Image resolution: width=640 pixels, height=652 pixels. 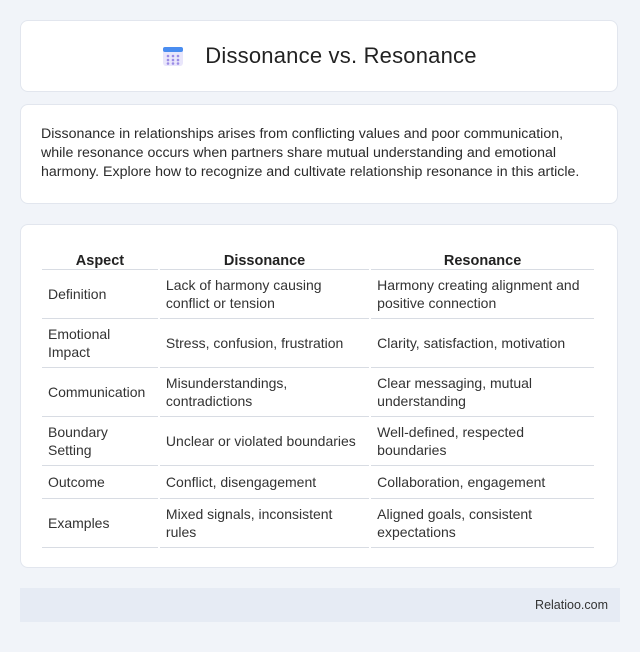 I want to click on row-aspect: Boundary Setting, so click(x=100, y=441).